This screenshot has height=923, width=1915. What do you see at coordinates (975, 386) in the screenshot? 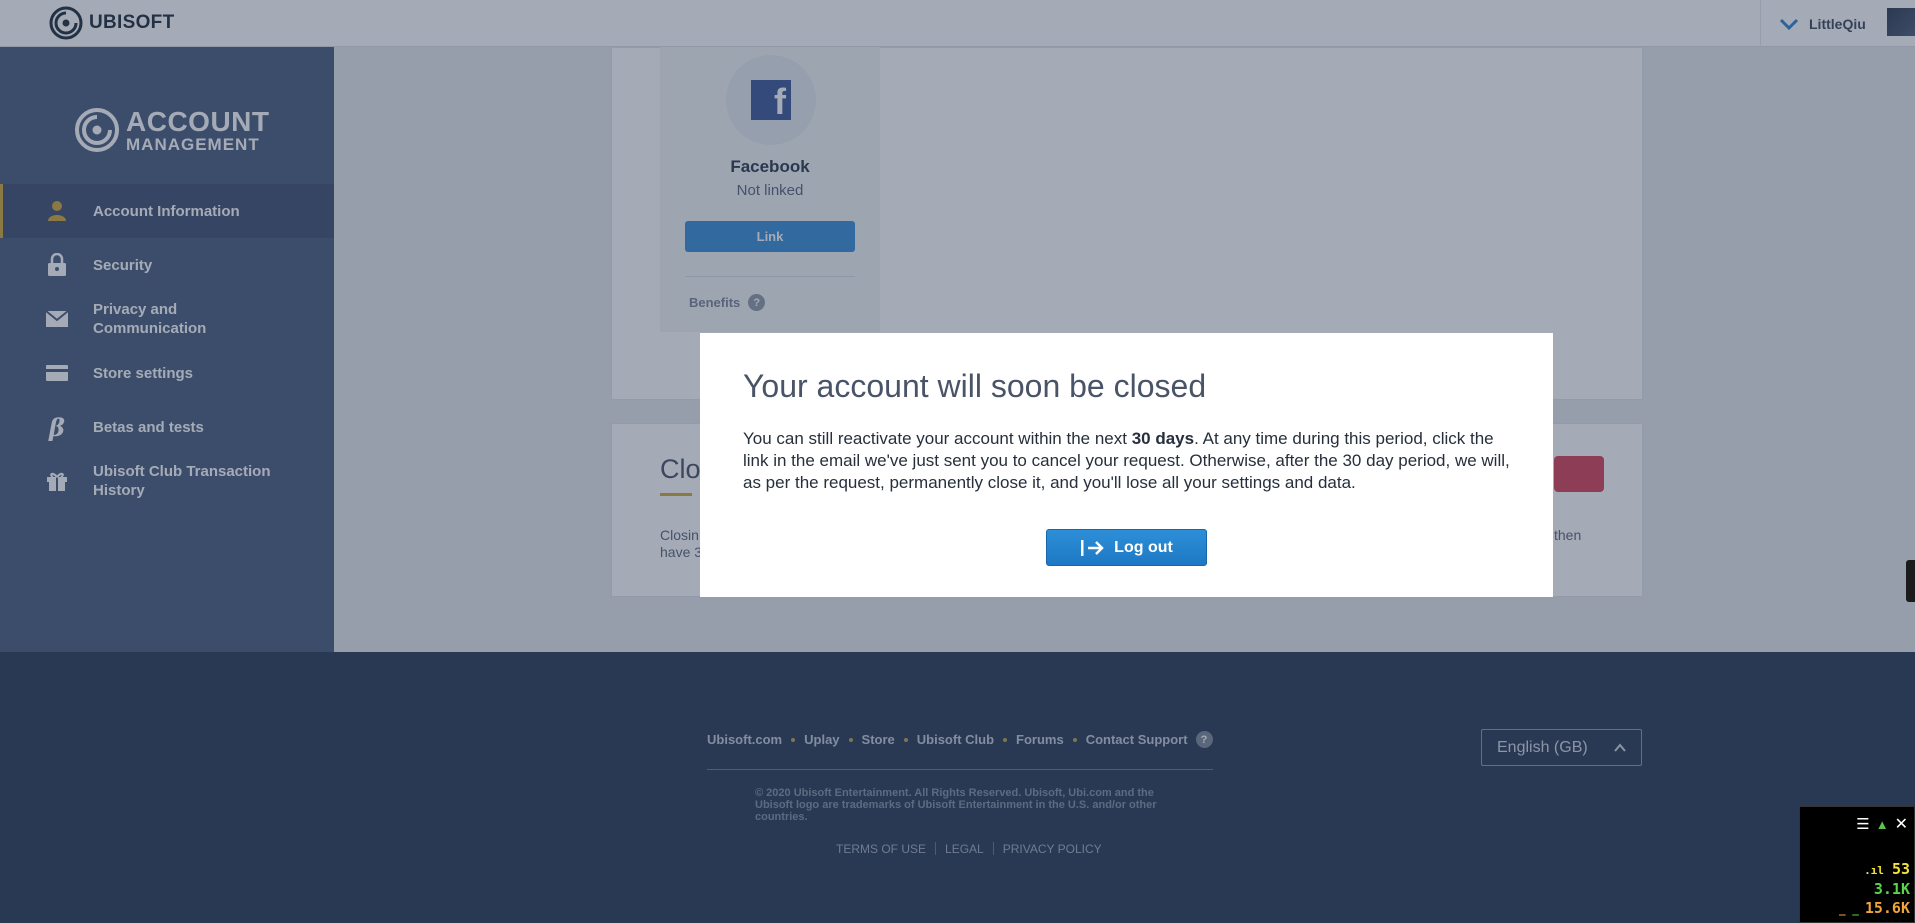
I see `dialog-title: Your account will soon be closed` at bounding box center [975, 386].